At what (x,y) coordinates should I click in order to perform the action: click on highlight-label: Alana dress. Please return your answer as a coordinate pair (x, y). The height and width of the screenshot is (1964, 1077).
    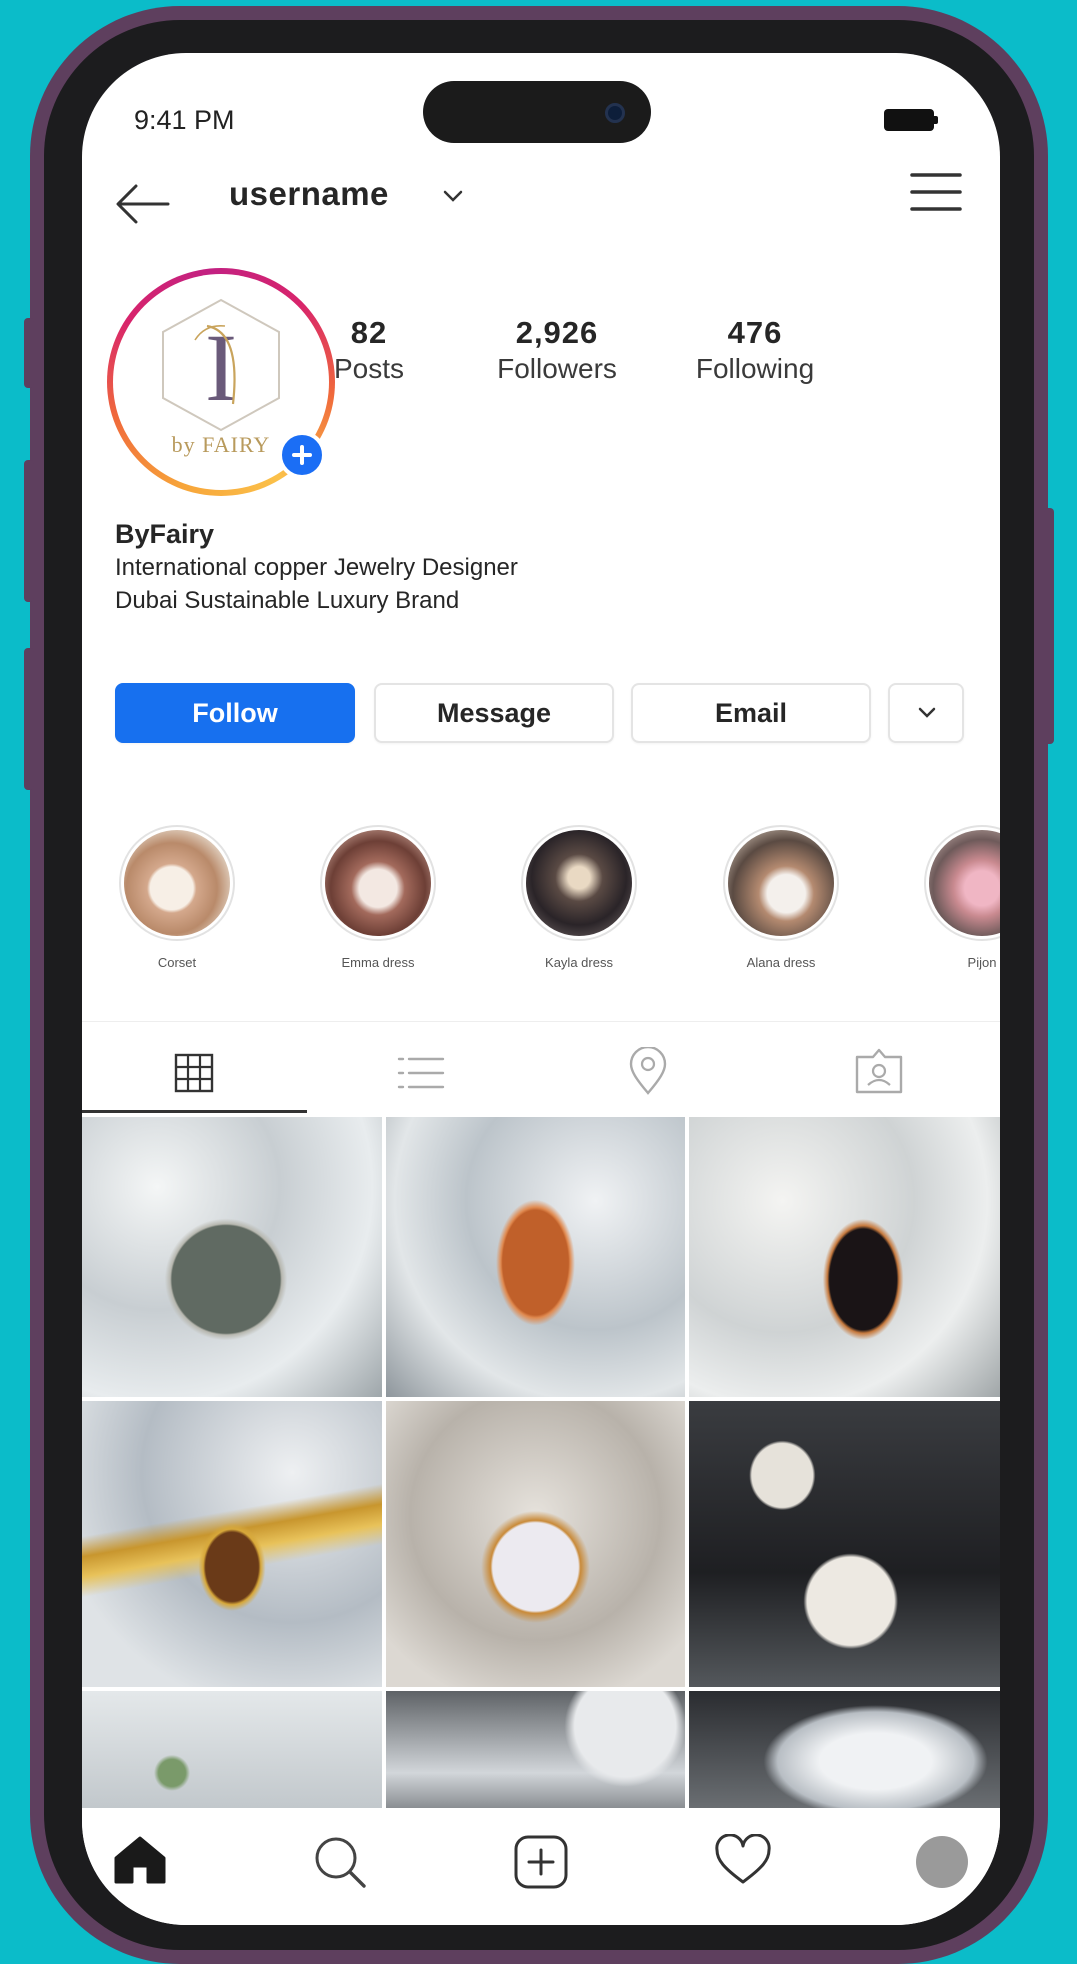
    Looking at the image, I should click on (781, 962).